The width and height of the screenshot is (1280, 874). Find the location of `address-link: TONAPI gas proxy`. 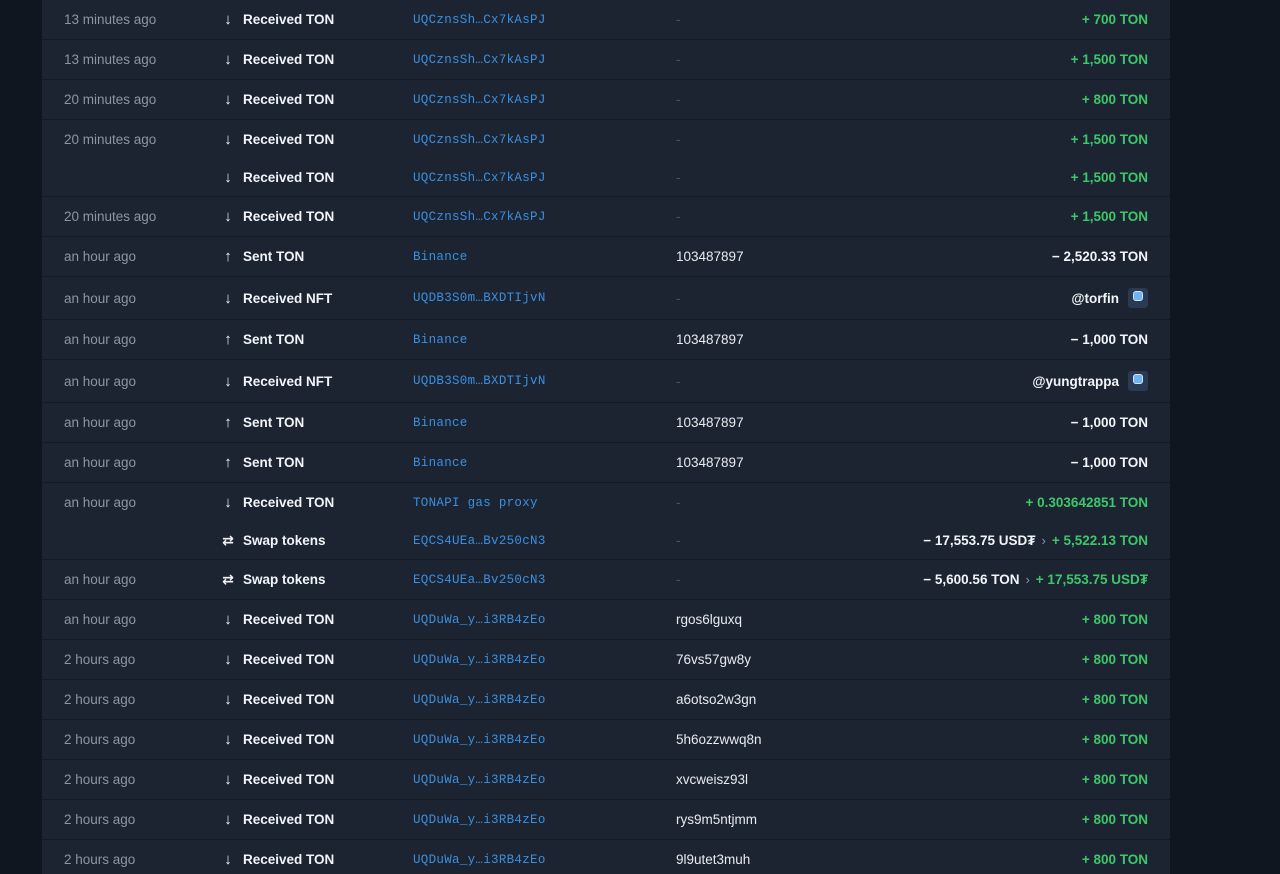

address-link: TONAPI gas proxy is located at coordinates (475, 503).